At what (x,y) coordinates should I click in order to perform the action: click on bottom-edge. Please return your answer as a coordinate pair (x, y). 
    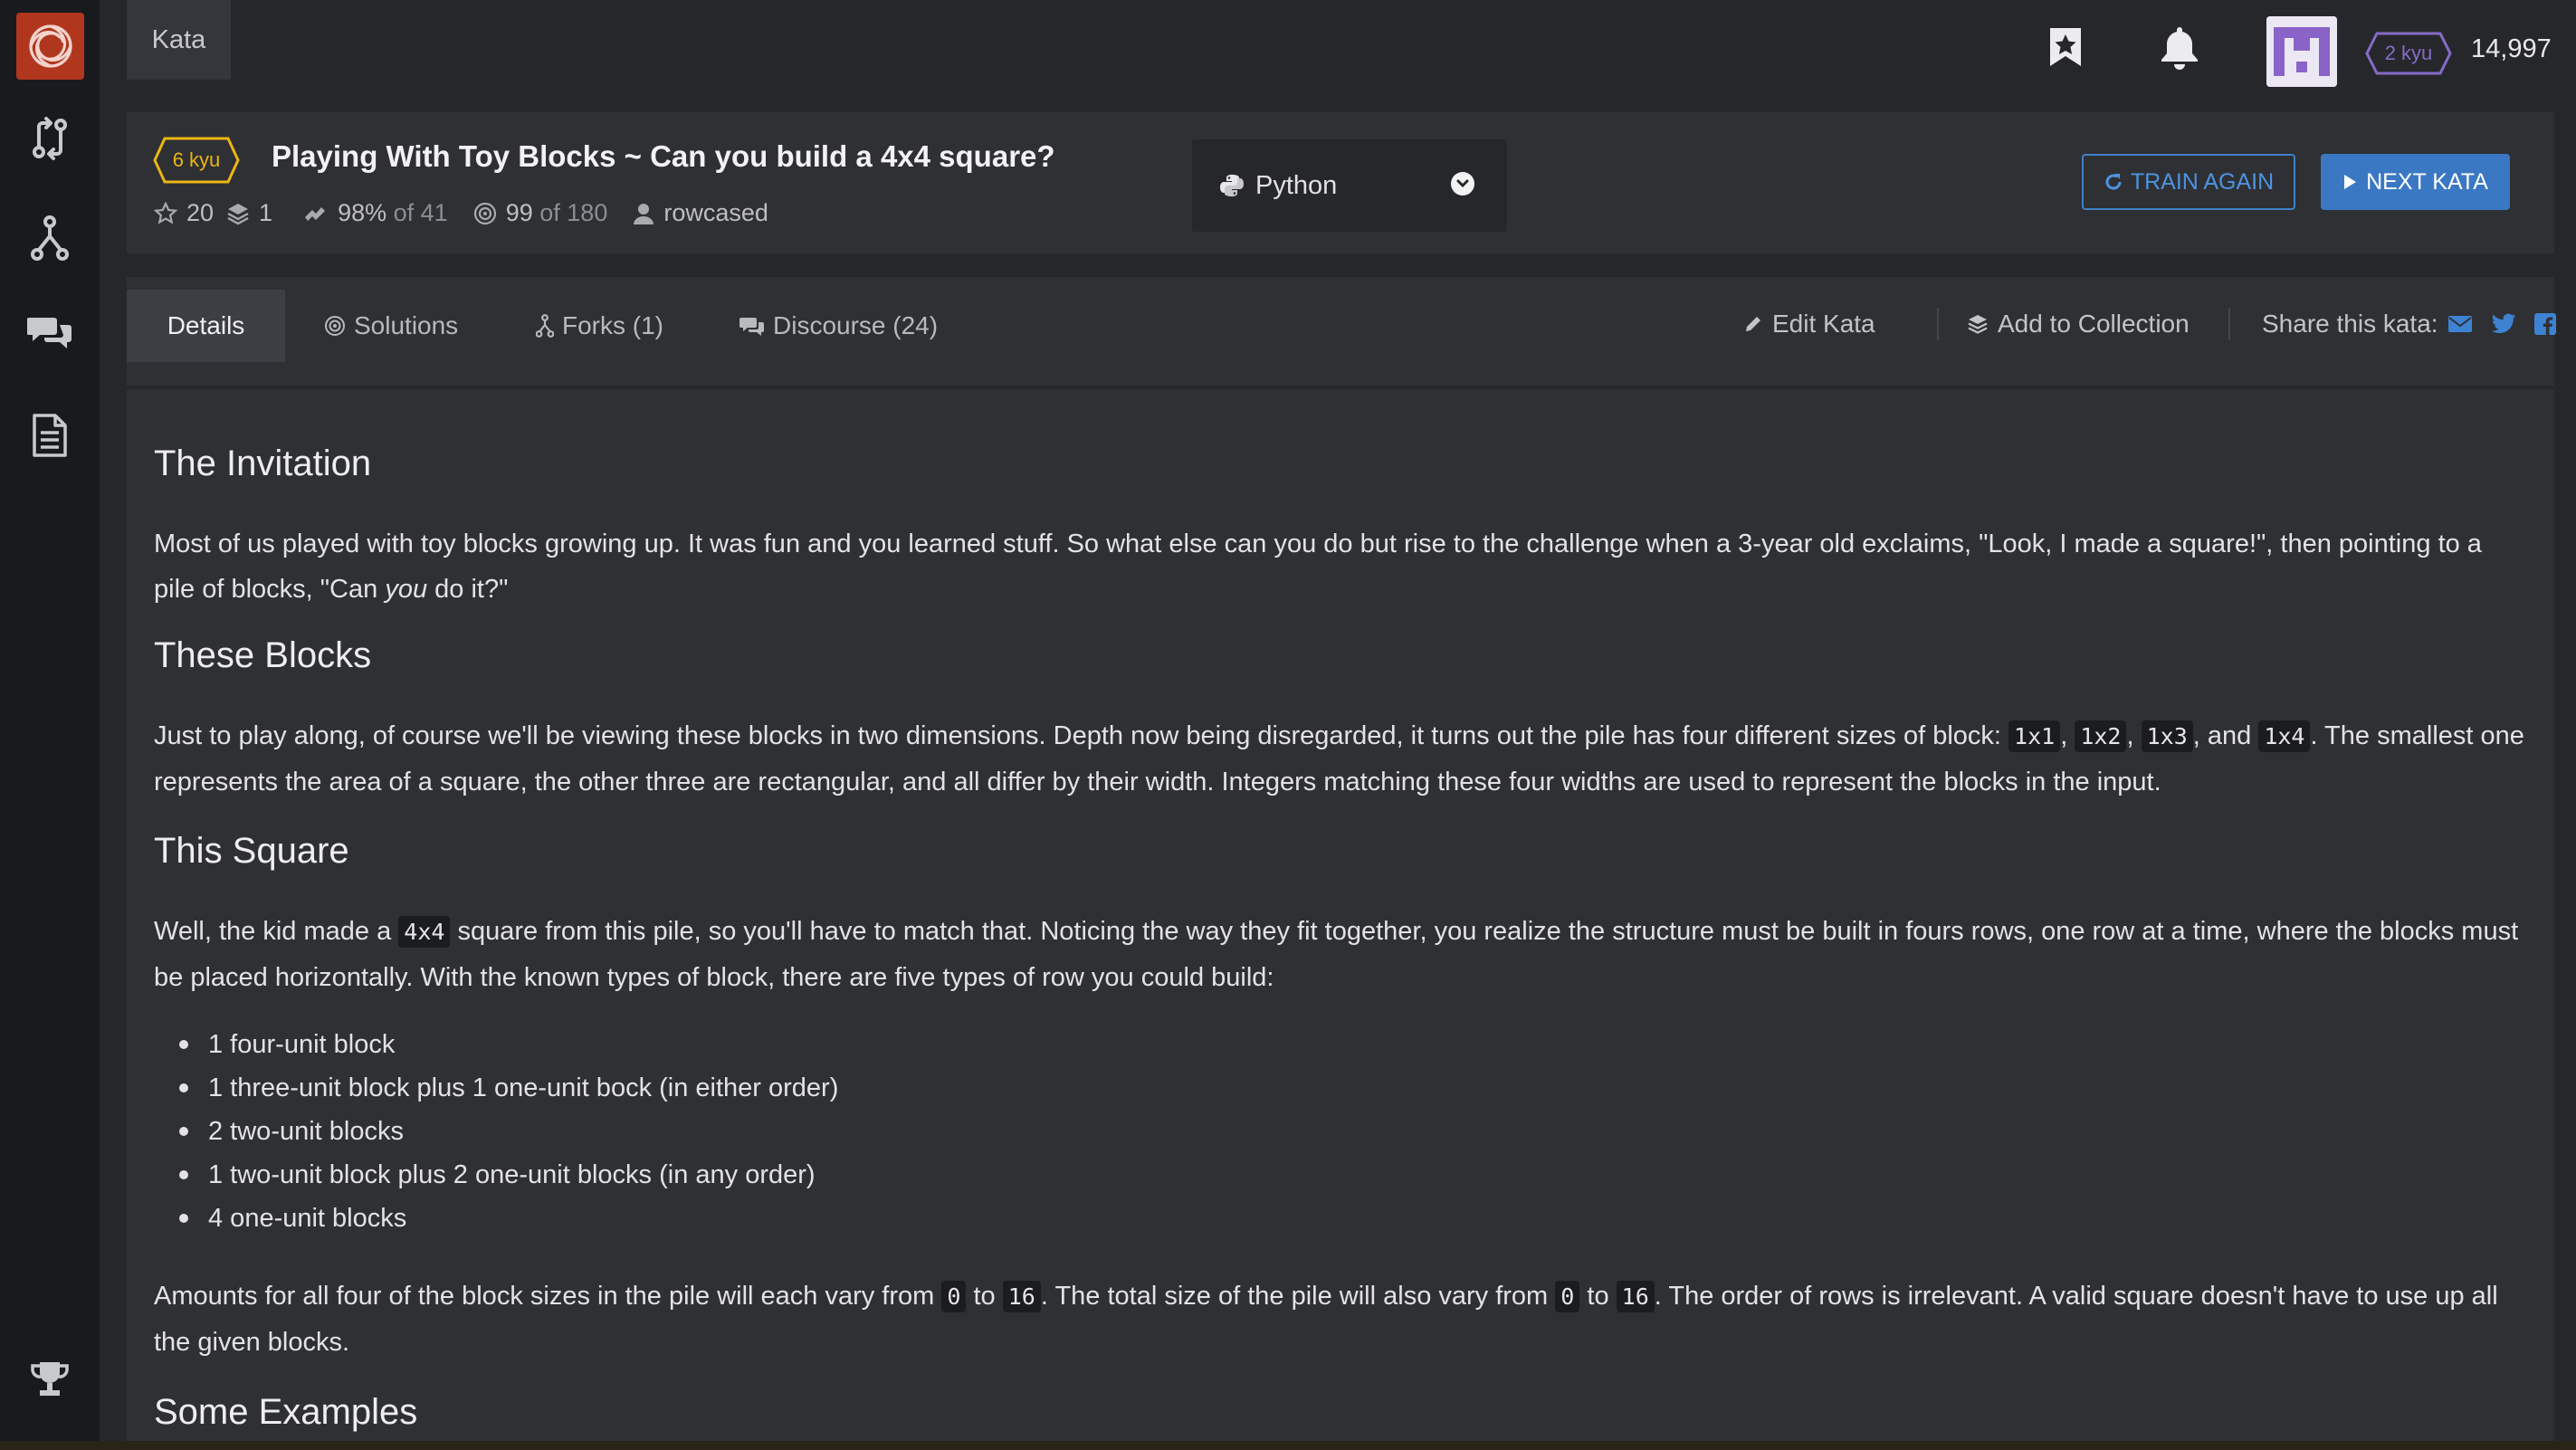
    Looking at the image, I should click on (1288, 1445).